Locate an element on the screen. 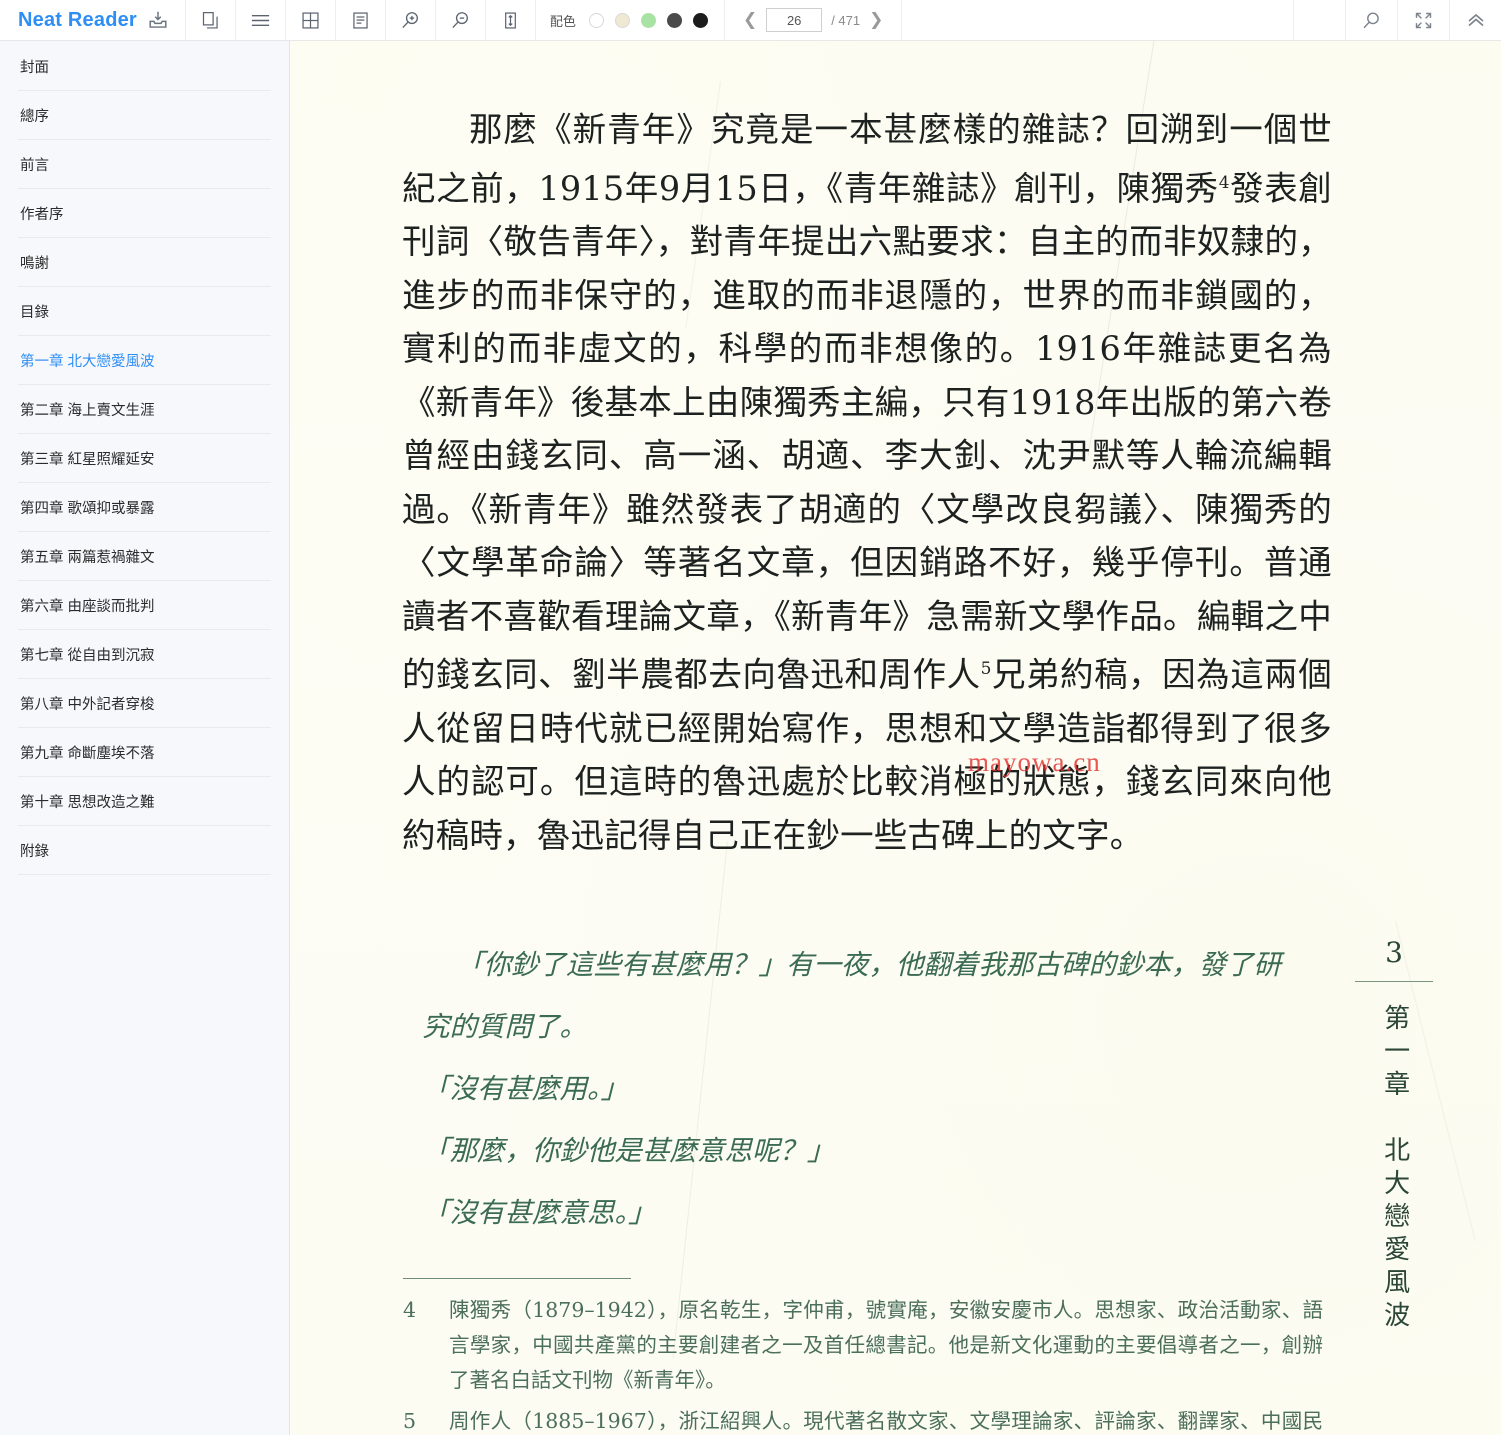 The width and height of the screenshot is (1501, 1435). page-number-input: 26 is located at coordinates (794, 20).